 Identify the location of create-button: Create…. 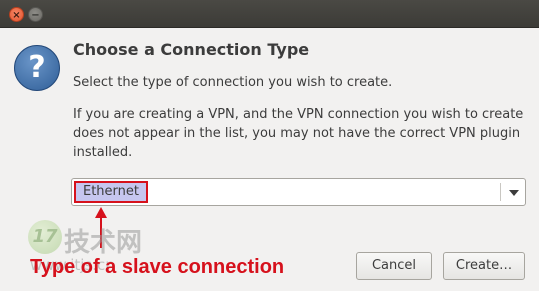
(484, 266).